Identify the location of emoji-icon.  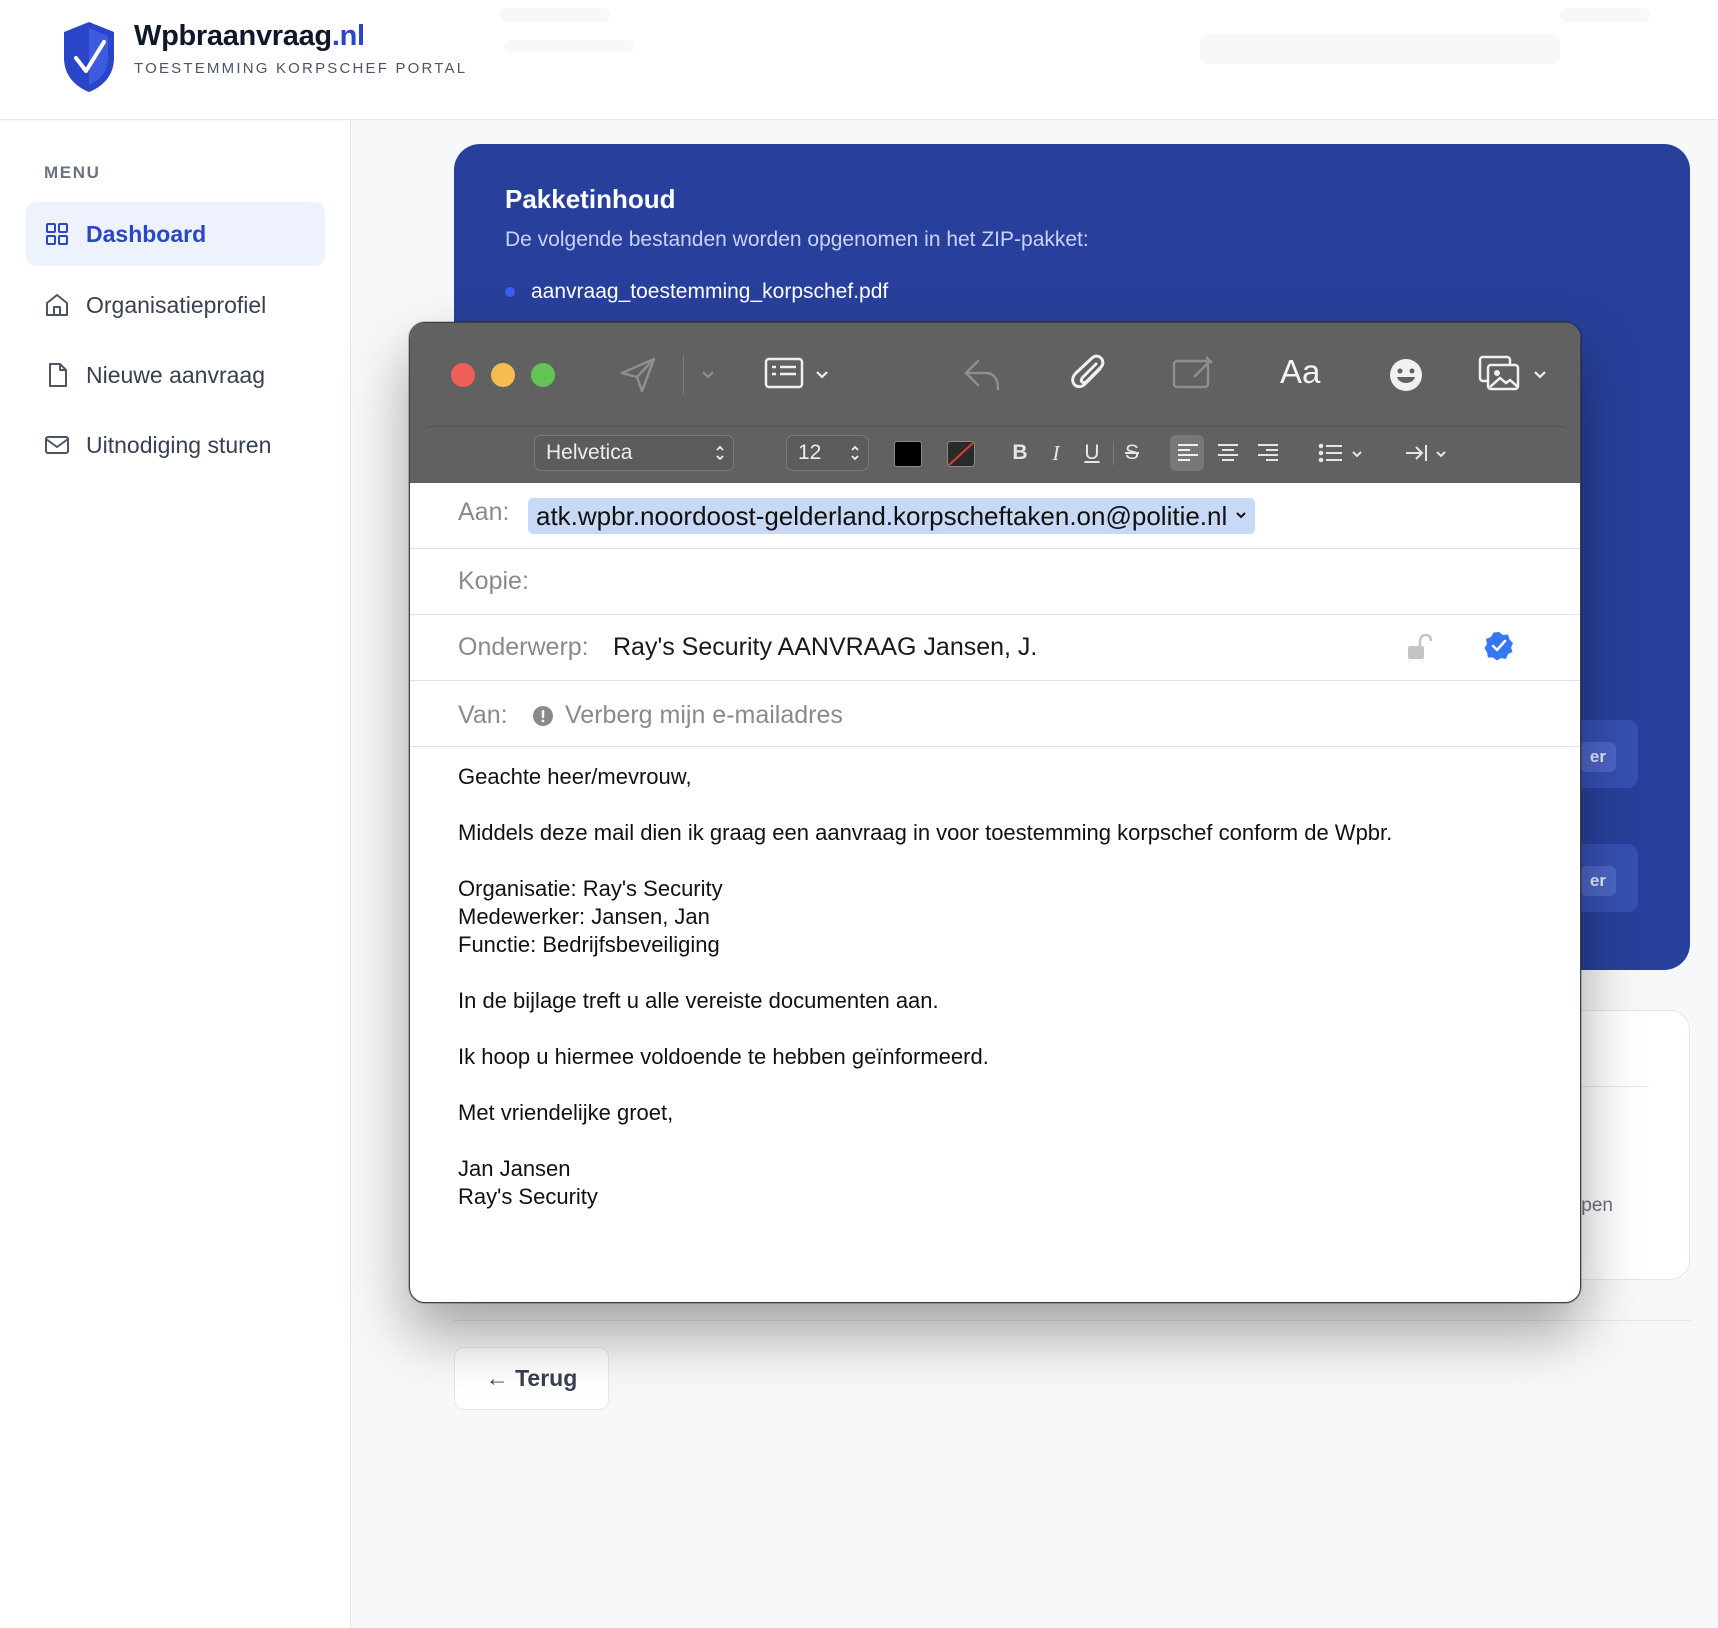
(1406, 375).